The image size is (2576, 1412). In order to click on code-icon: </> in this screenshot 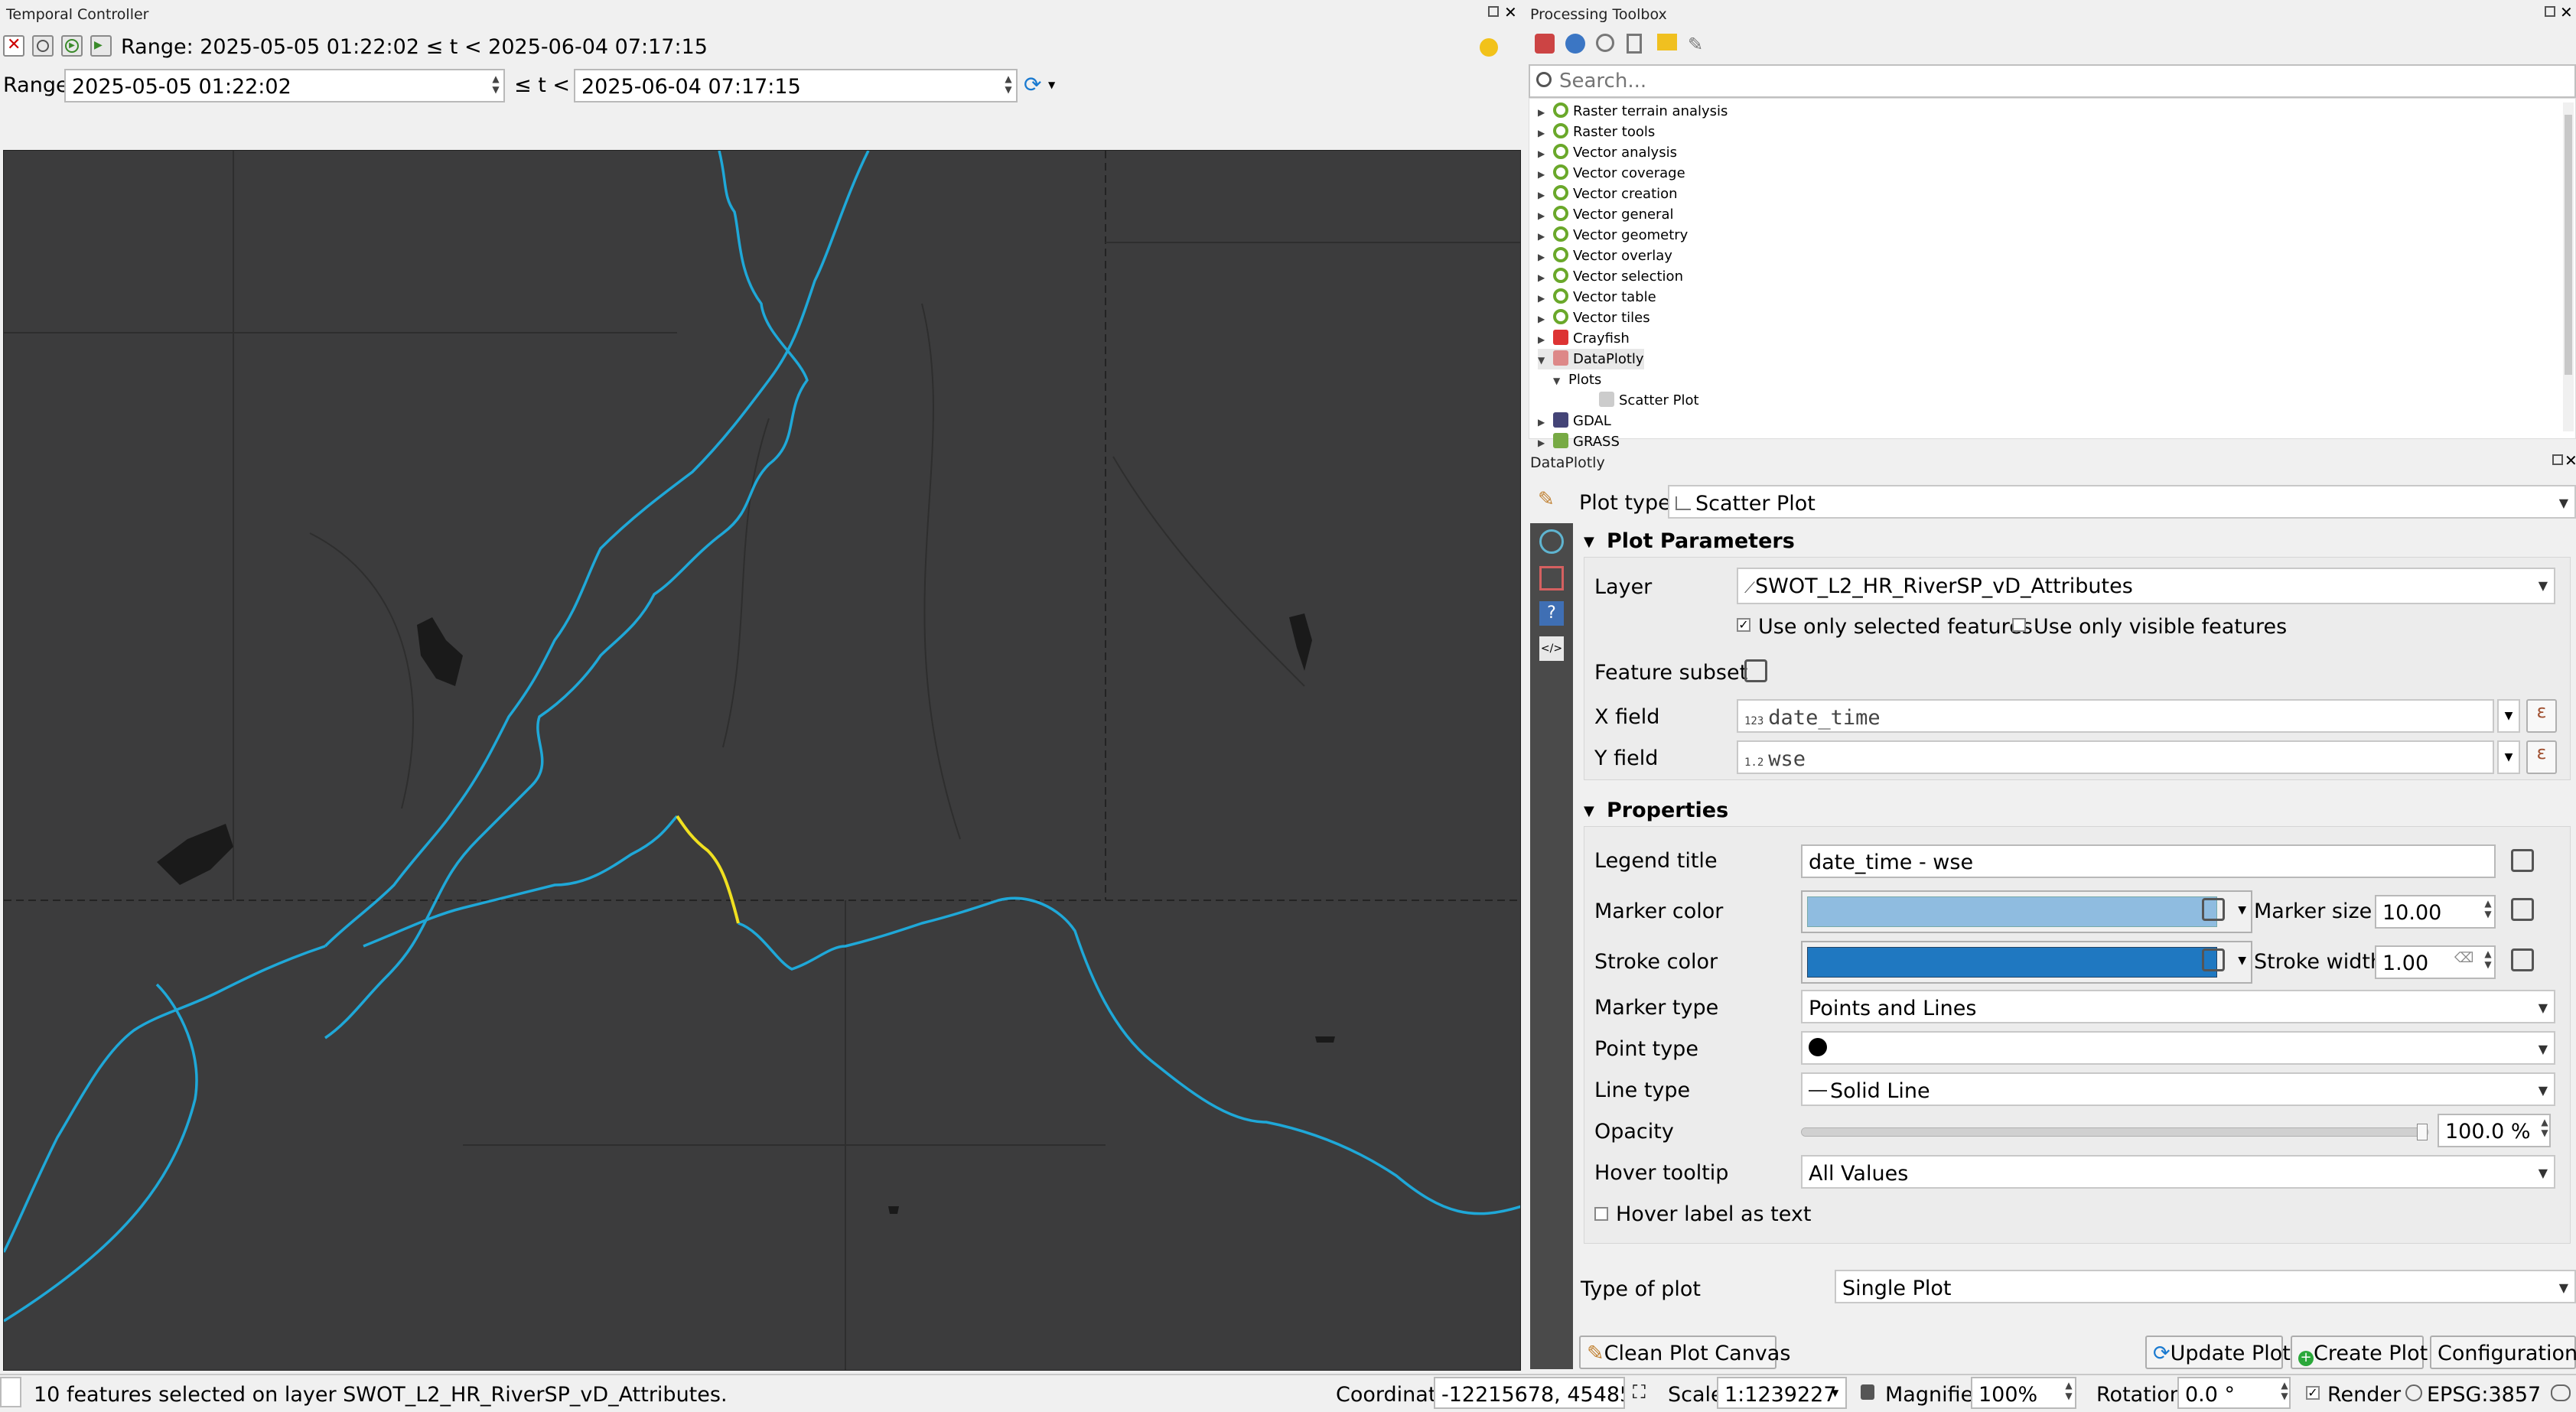, I will do `click(1552, 648)`.